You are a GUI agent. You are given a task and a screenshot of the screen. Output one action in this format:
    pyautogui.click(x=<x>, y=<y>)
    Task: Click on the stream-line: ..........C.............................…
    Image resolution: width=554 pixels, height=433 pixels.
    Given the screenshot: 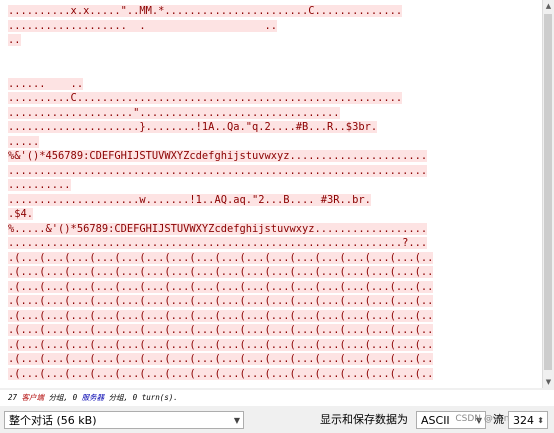 What is the action you would take?
    pyautogui.click(x=273, y=98)
    